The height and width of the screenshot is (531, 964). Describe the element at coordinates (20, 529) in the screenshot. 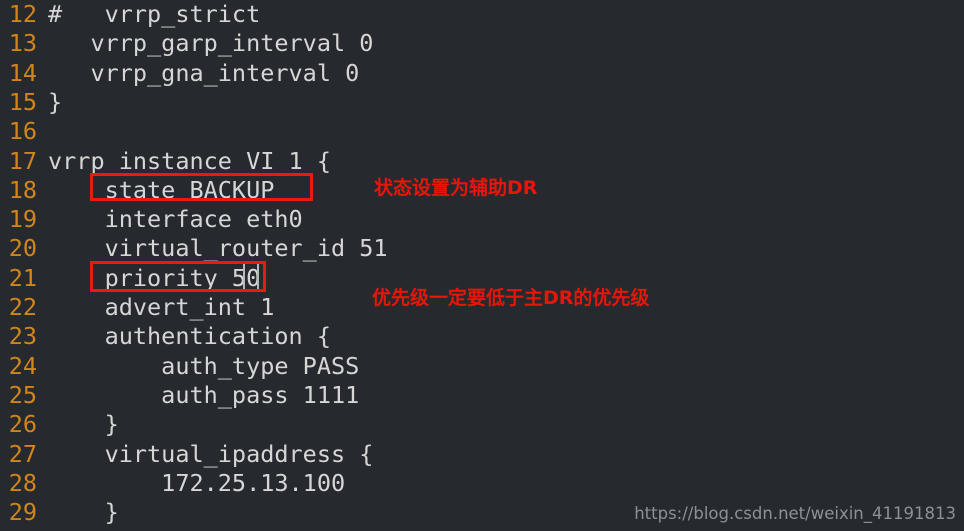

I see `line-number: 30` at that location.